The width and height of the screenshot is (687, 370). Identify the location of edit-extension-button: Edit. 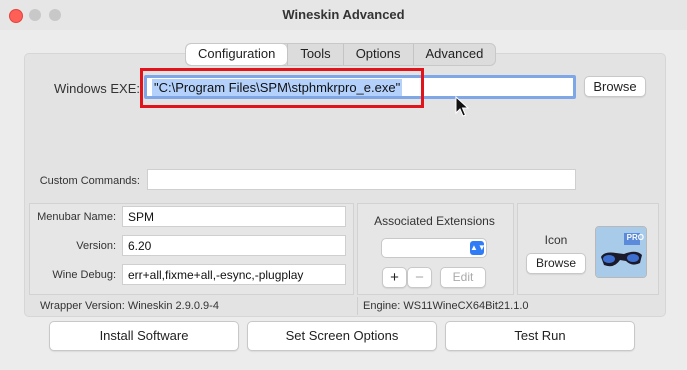
(463, 277).